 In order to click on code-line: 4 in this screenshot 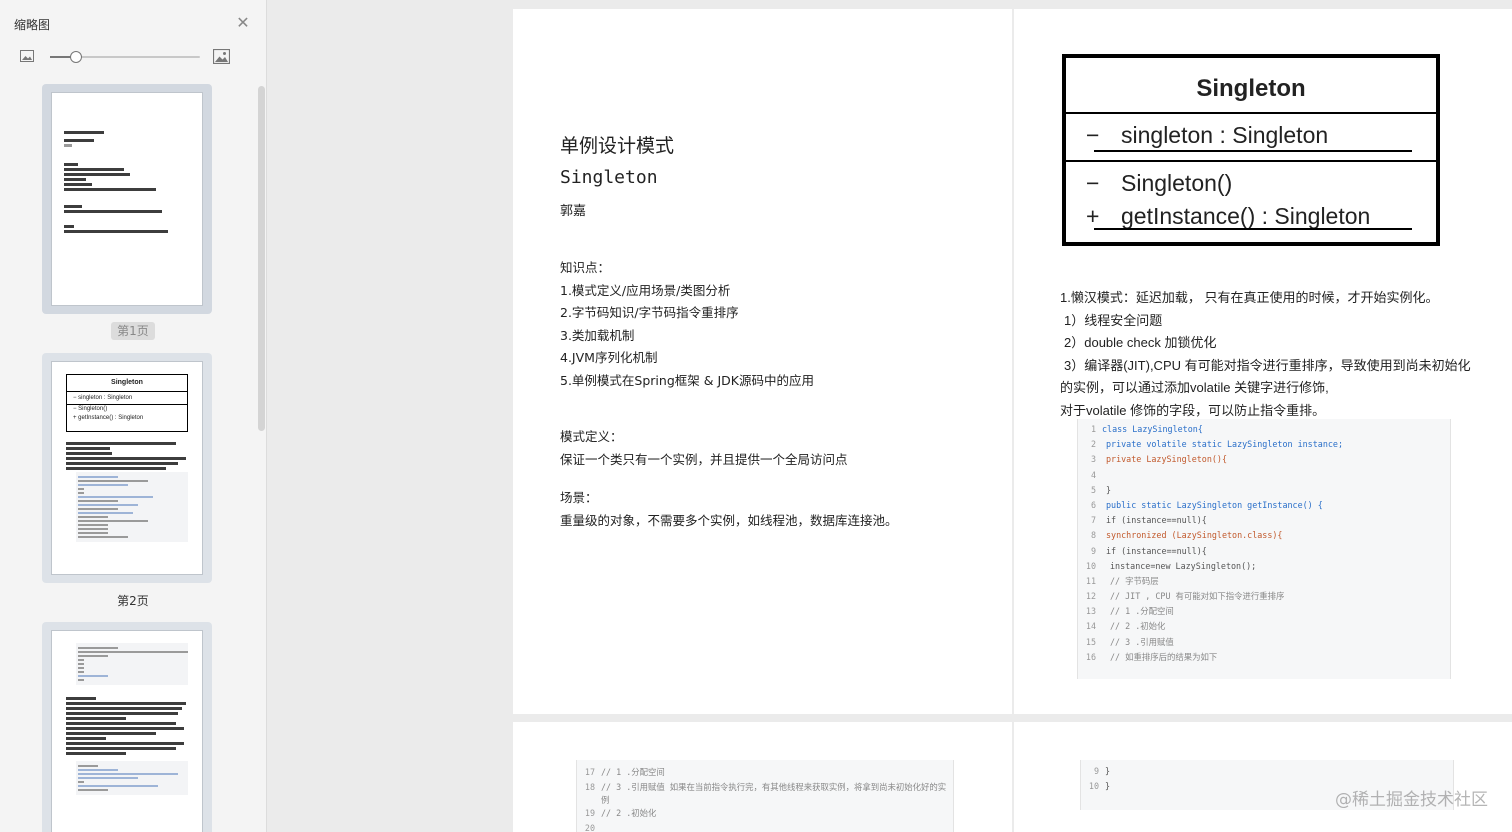, I will do `click(1093, 474)`.